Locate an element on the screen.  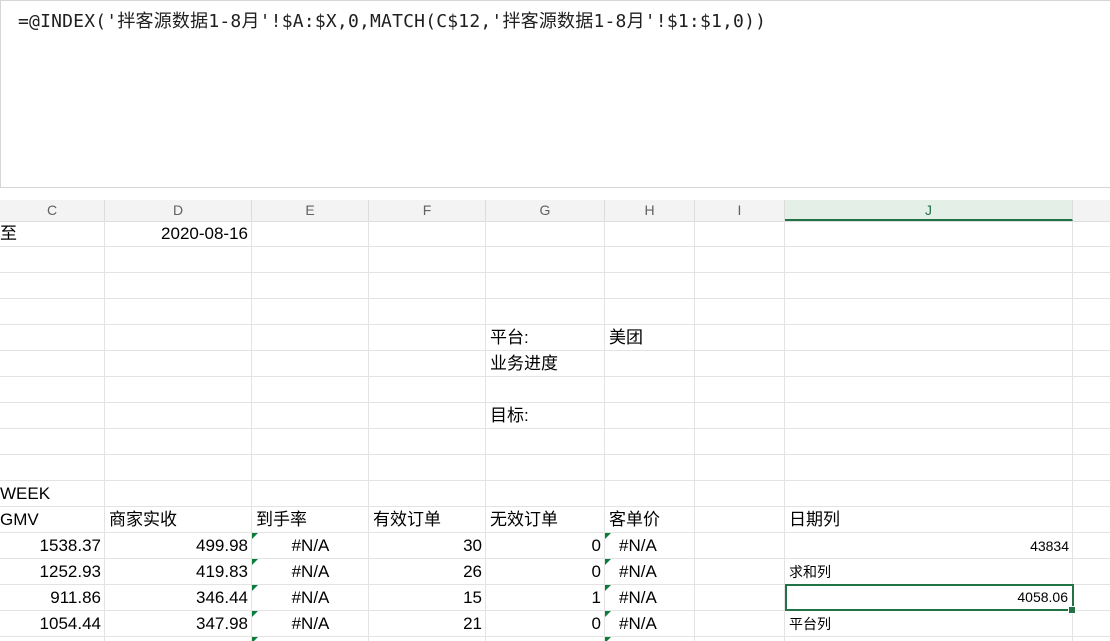
column-header-e: E is located at coordinates (310, 210).